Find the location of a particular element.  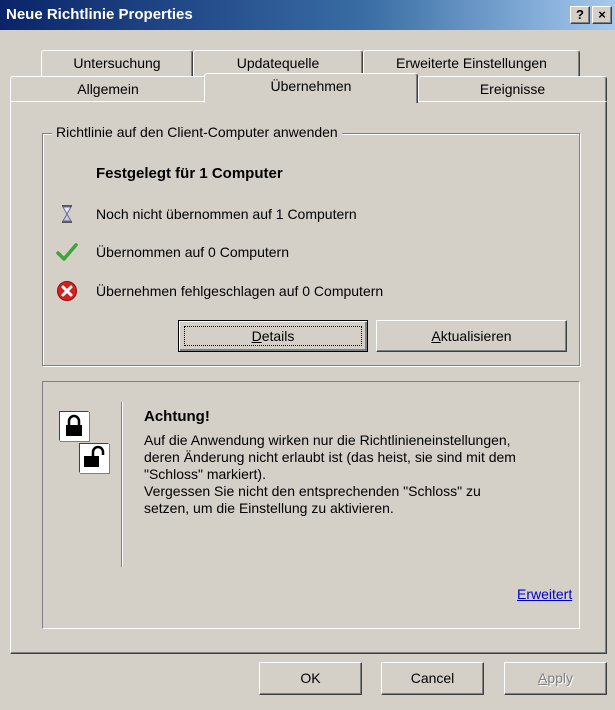

tab-uebernehmen: Übernehmen is located at coordinates (311, 88).